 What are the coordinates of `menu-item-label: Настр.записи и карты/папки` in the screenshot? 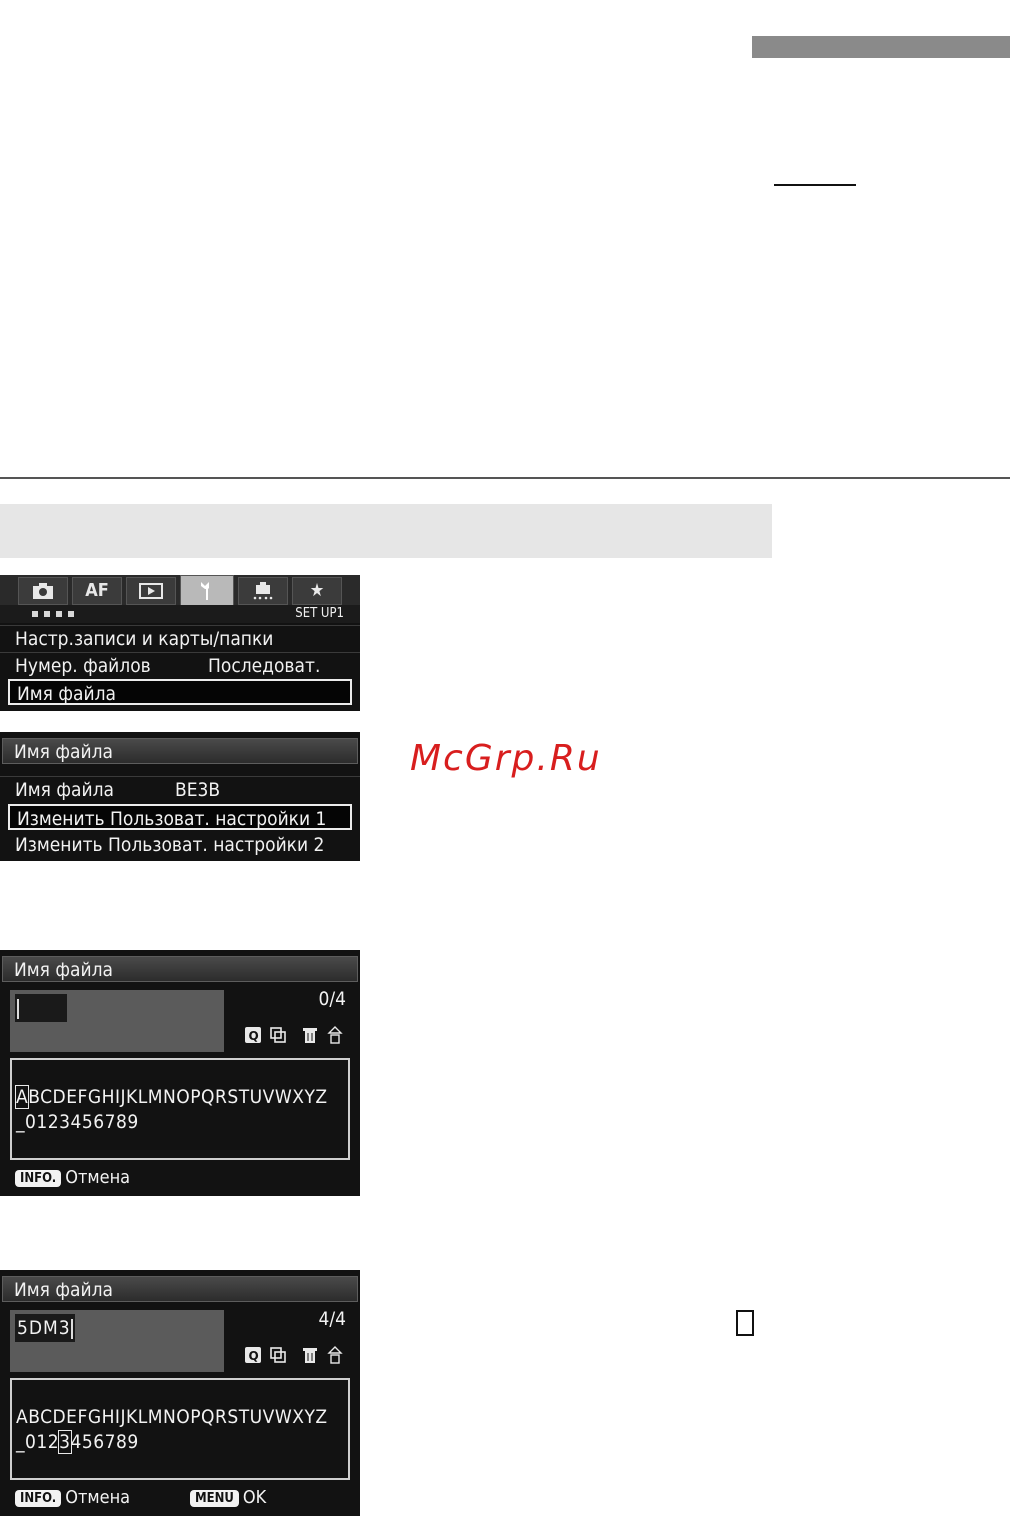 It's located at (144, 639).